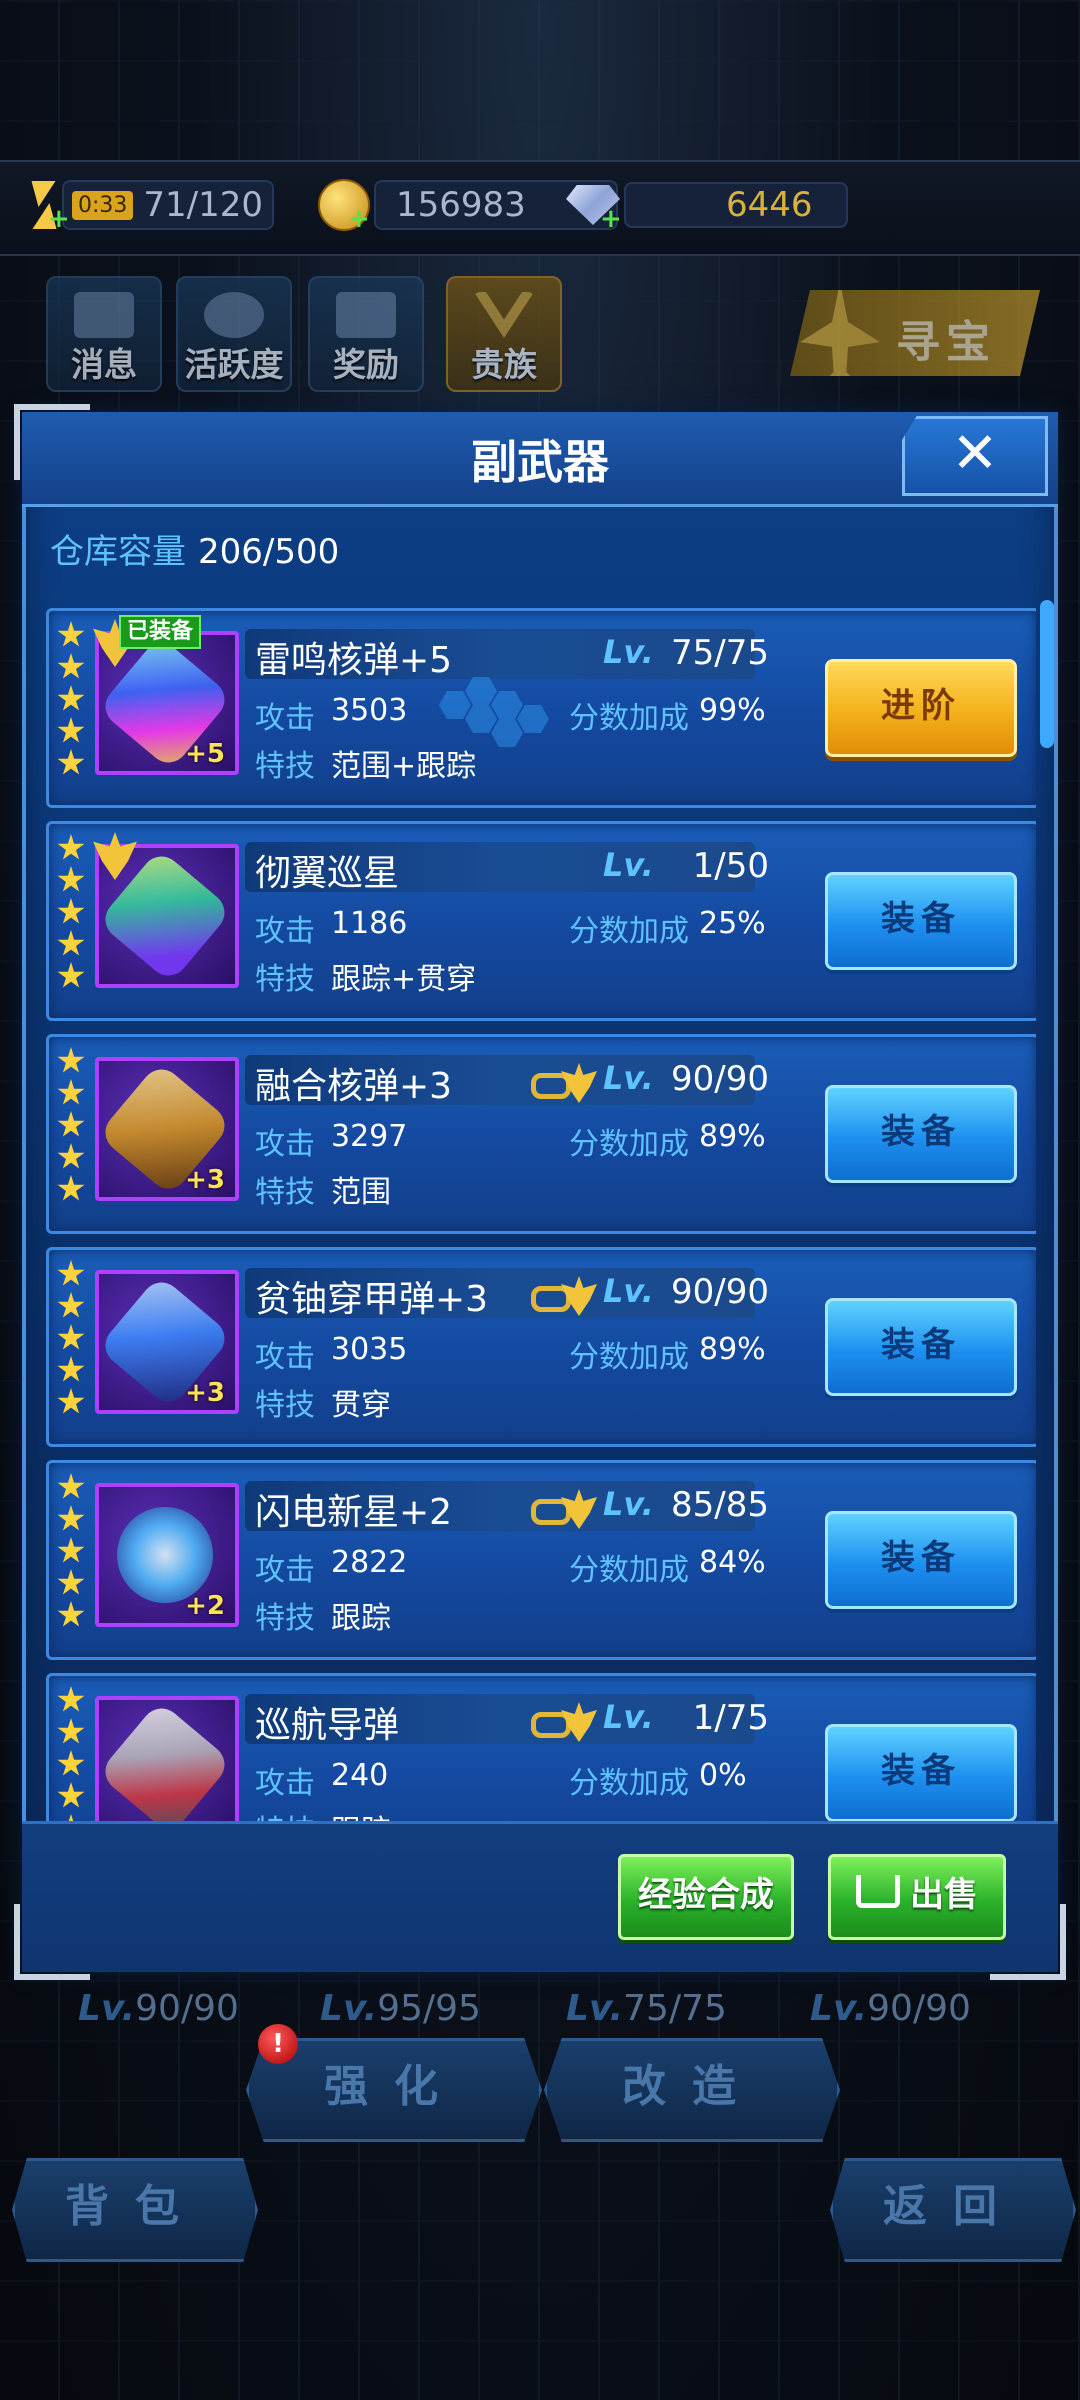 This screenshot has width=1080, height=2400. What do you see at coordinates (566, 1083) in the screenshot?
I see `chain-crown-icon` at bounding box center [566, 1083].